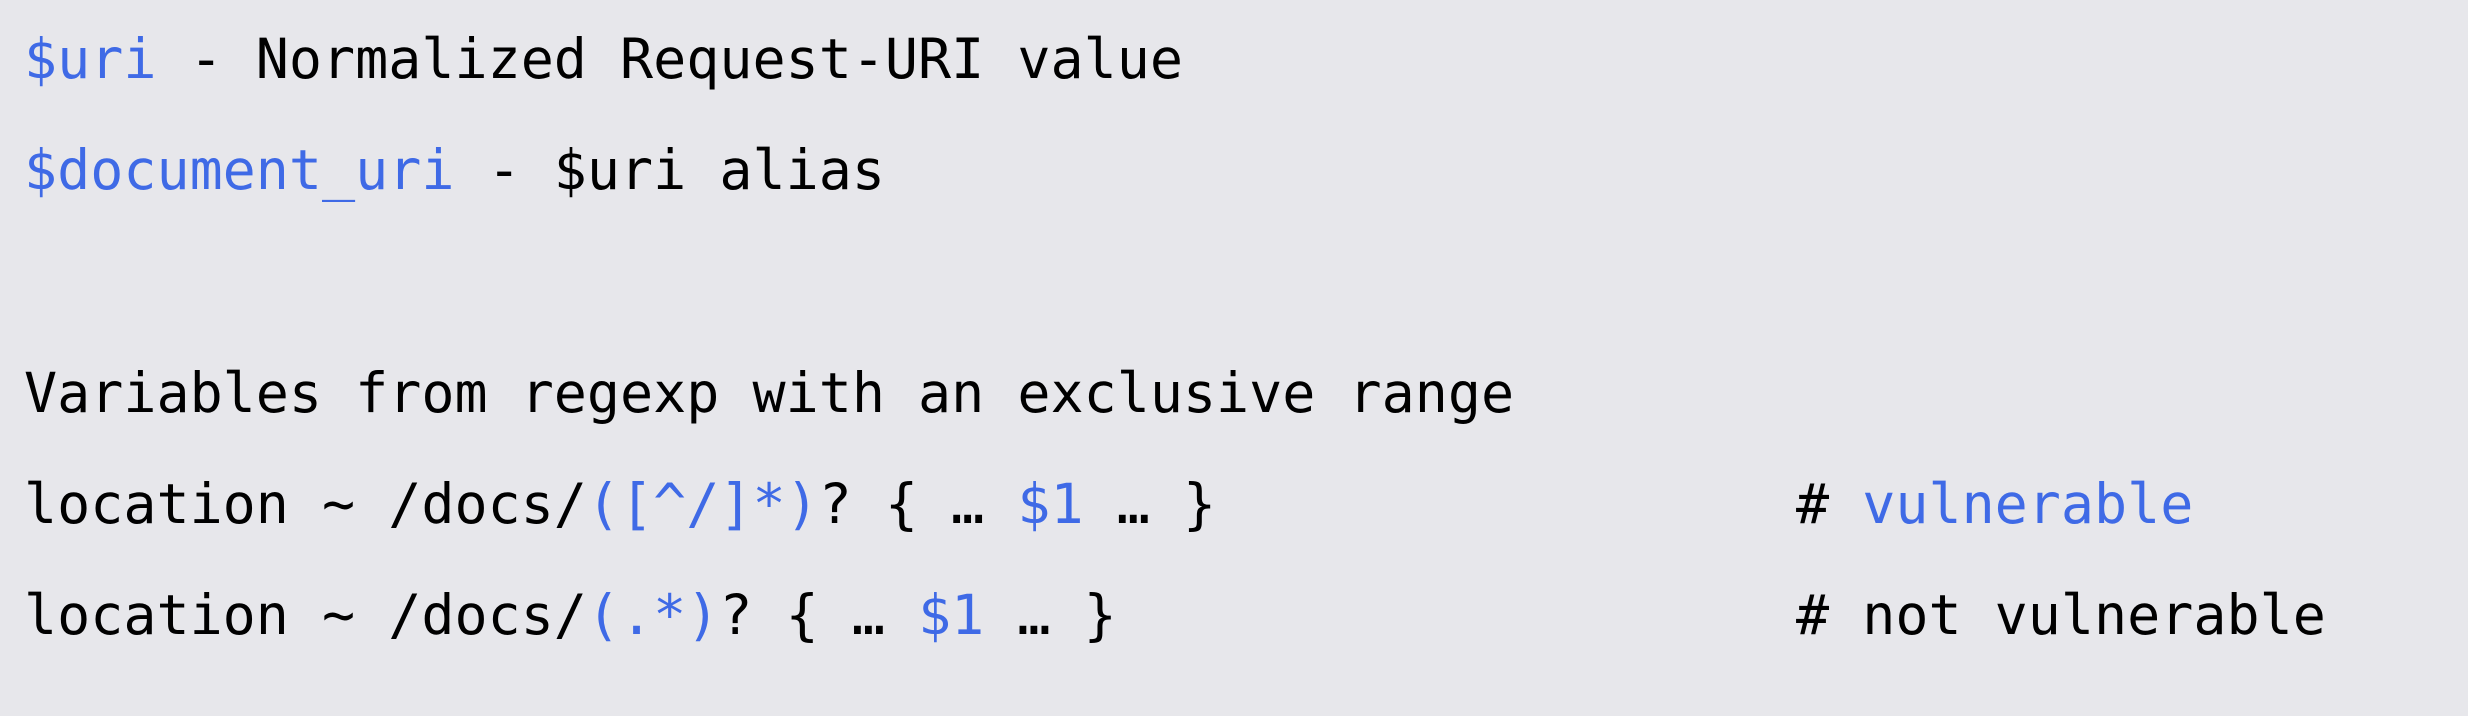 The image size is (2468, 716). What do you see at coordinates (1829, 504) in the screenshot?
I see `comment-hash: #` at bounding box center [1829, 504].